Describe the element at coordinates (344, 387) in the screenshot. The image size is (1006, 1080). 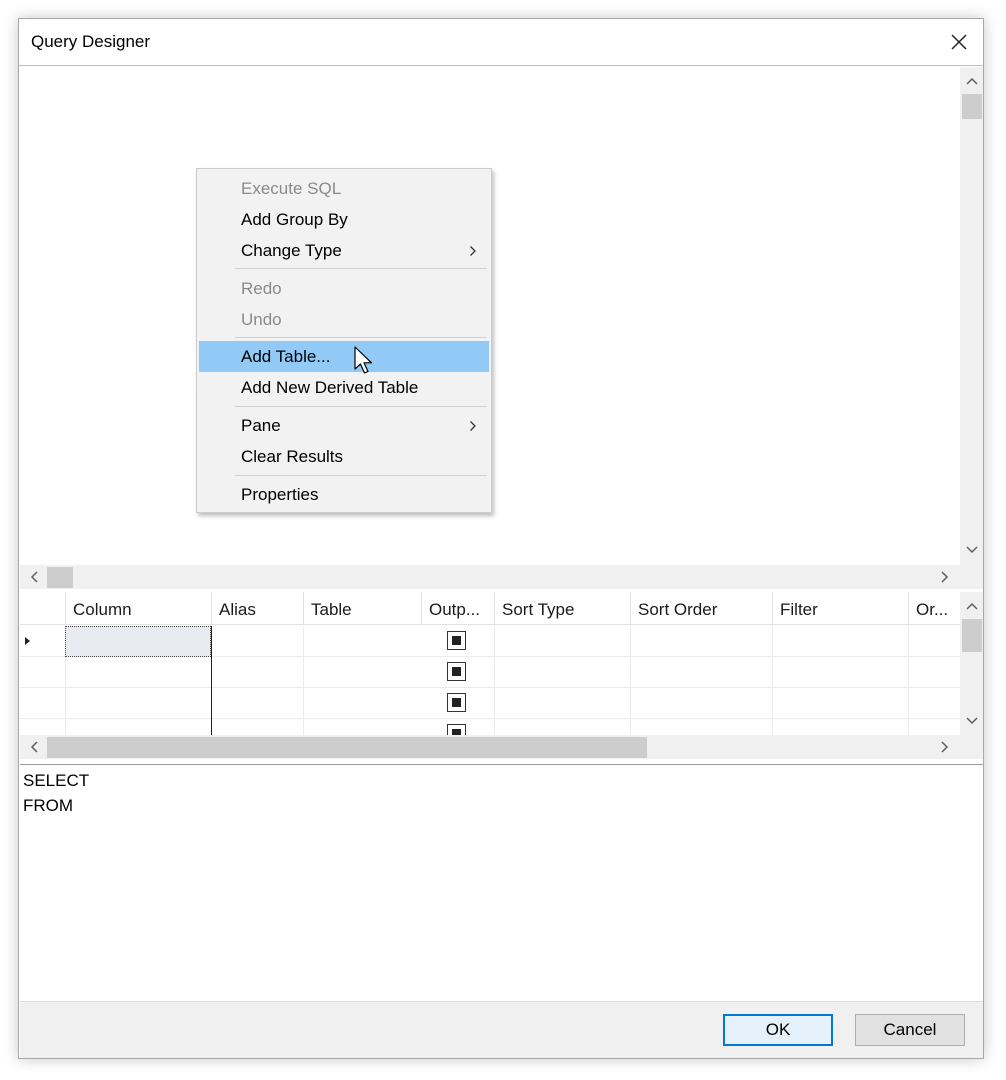
I see `menu-item-add-new-derived-table: Add New Derived Table` at that location.